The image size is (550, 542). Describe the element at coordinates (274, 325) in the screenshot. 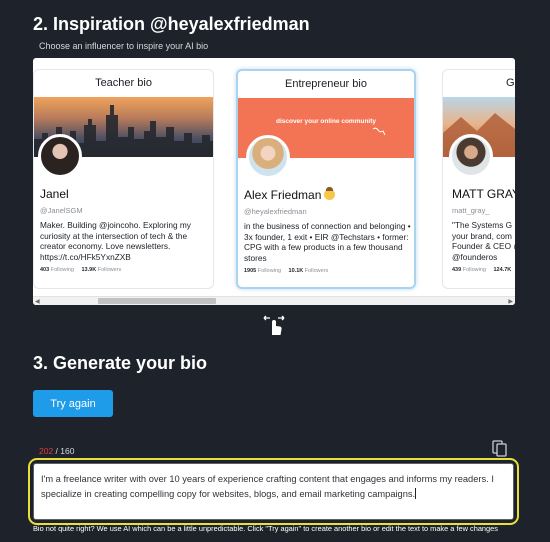

I see `swipe-hand-icon` at that location.